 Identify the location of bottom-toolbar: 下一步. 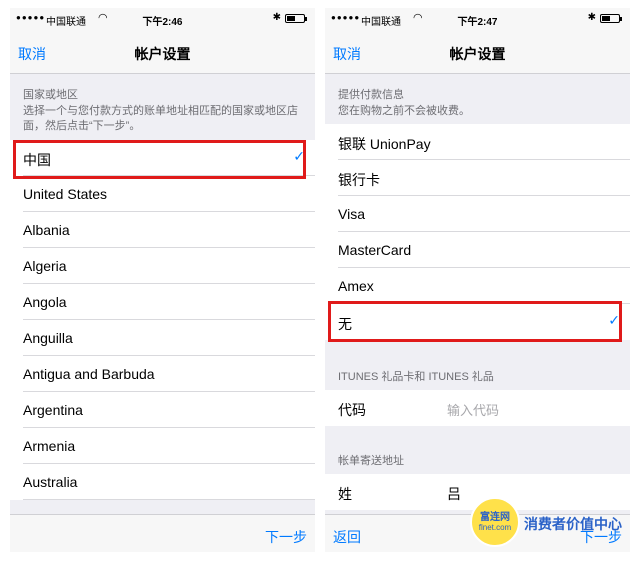
(162, 533).